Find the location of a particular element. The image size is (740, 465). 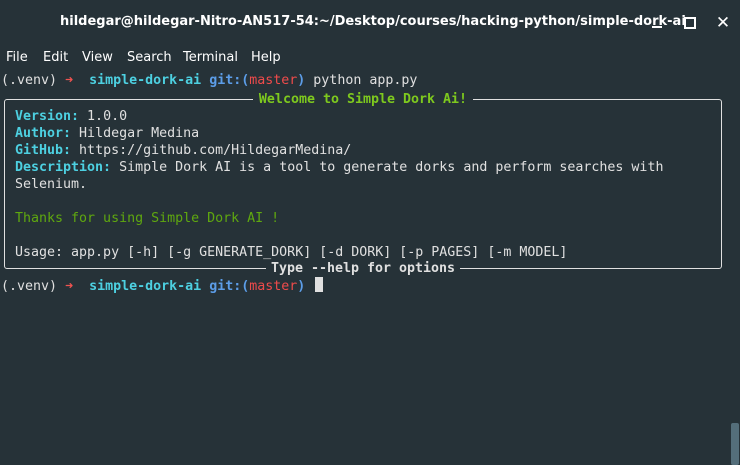

close-button: ✕ is located at coordinates (723, 23).